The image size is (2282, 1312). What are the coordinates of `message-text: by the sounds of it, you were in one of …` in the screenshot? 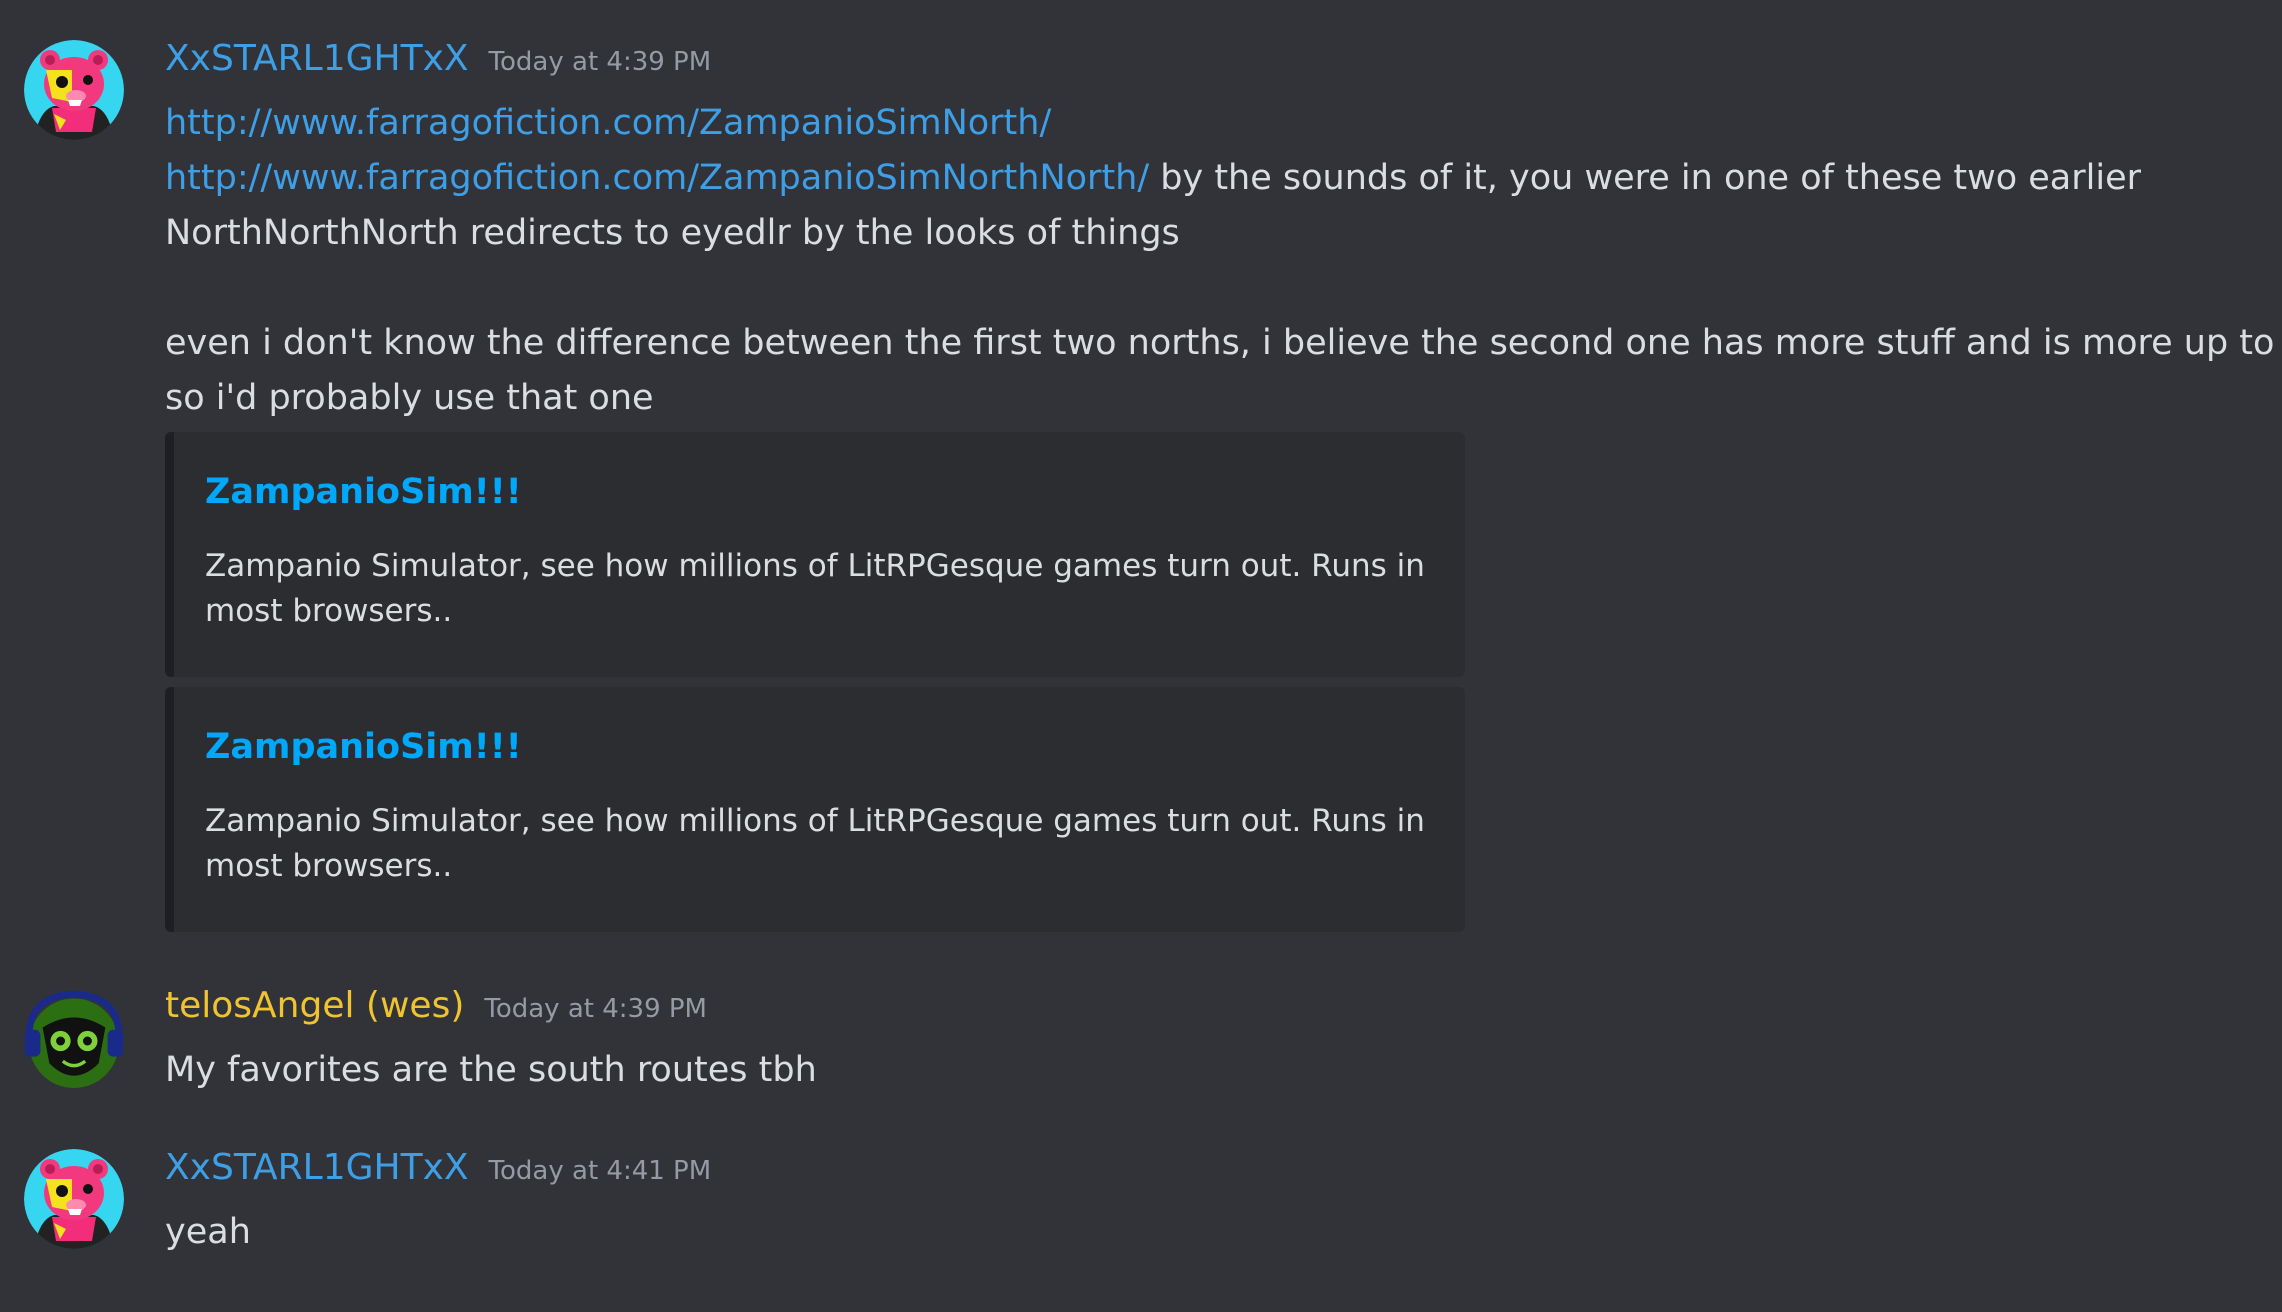 It's located at (1645, 178).